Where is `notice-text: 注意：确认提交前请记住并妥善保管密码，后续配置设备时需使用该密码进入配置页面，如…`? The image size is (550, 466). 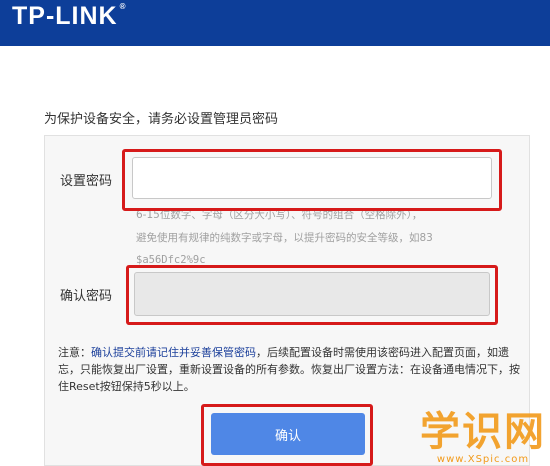 notice-text: 注意：确认提交前请记住并妥善保管密码，后续配置设备时需使用该密码进入配置页面，如… is located at coordinates (289, 369).